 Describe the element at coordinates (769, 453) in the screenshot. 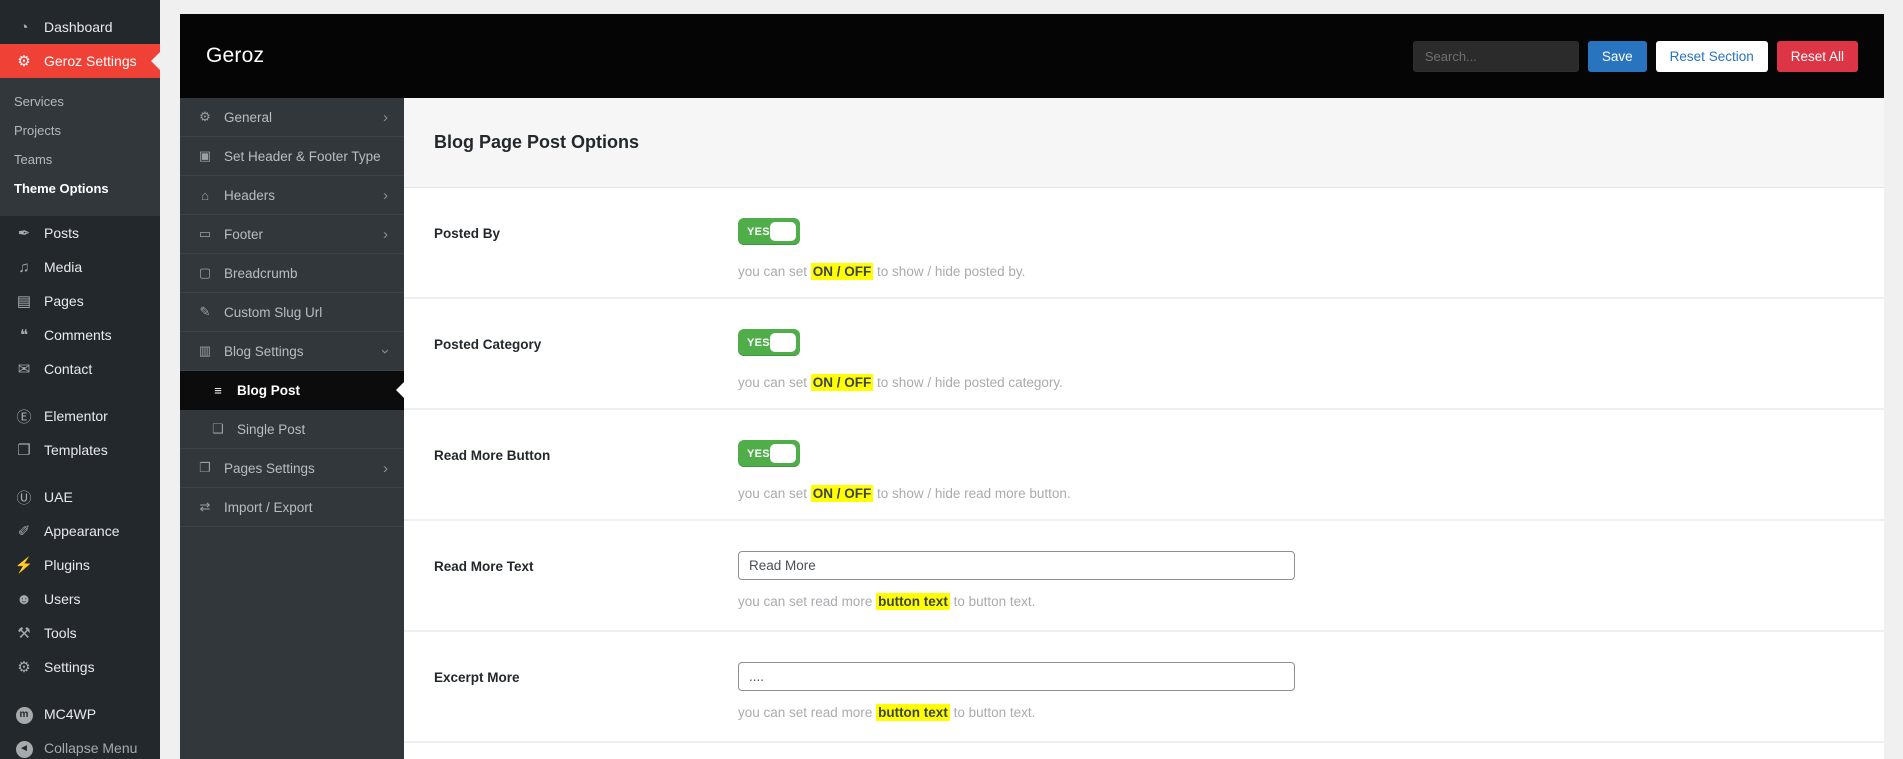

I see `toggle-read-more-button: YES` at that location.